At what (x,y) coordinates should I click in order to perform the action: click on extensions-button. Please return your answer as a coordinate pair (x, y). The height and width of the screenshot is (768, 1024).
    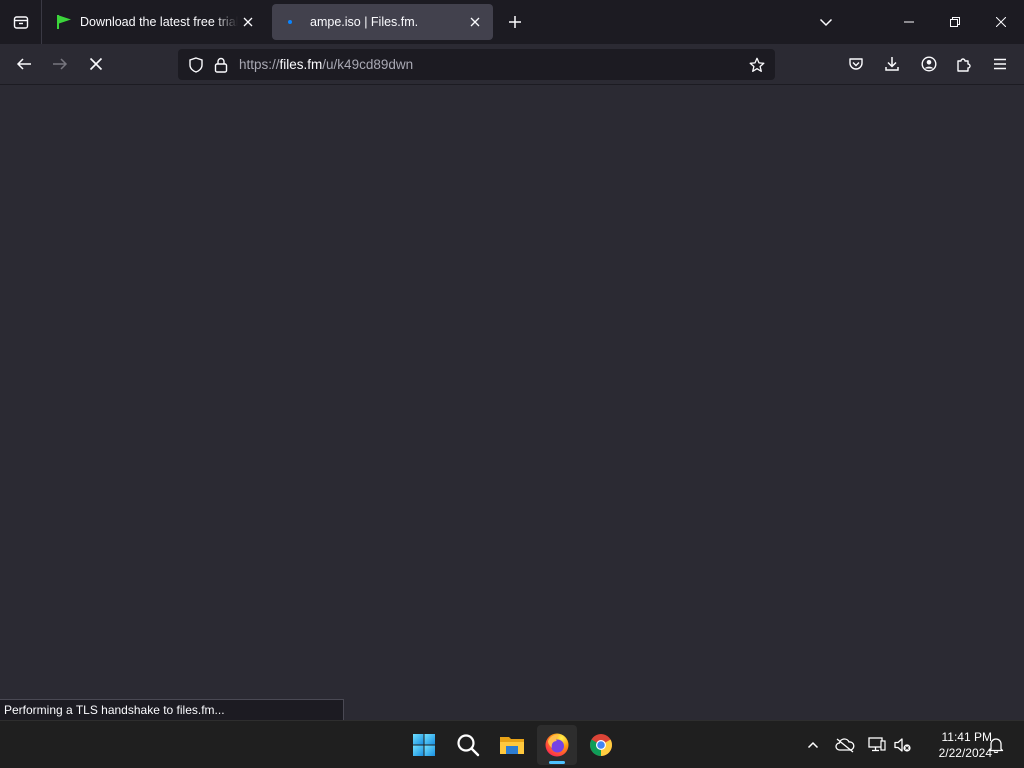
    Looking at the image, I should click on (964, 64).